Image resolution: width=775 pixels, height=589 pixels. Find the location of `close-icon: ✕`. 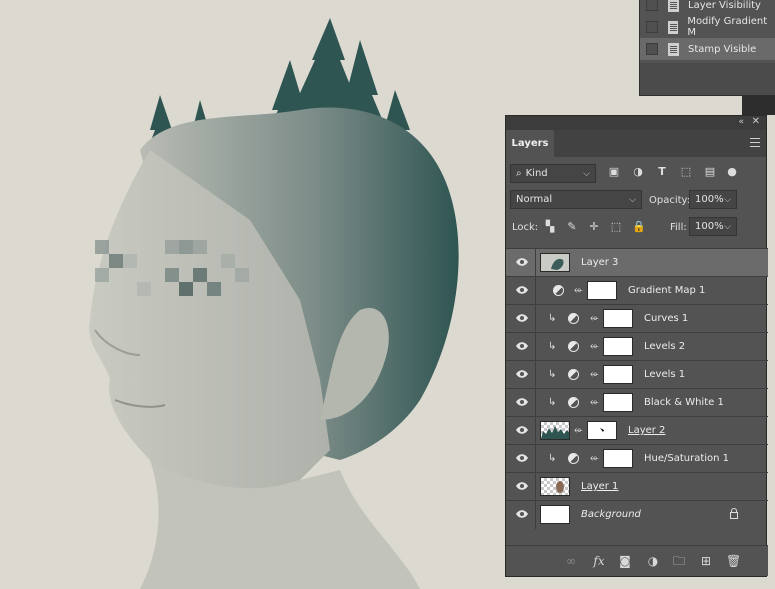

close-icon: ✕ is located at coordinates (756, 121).